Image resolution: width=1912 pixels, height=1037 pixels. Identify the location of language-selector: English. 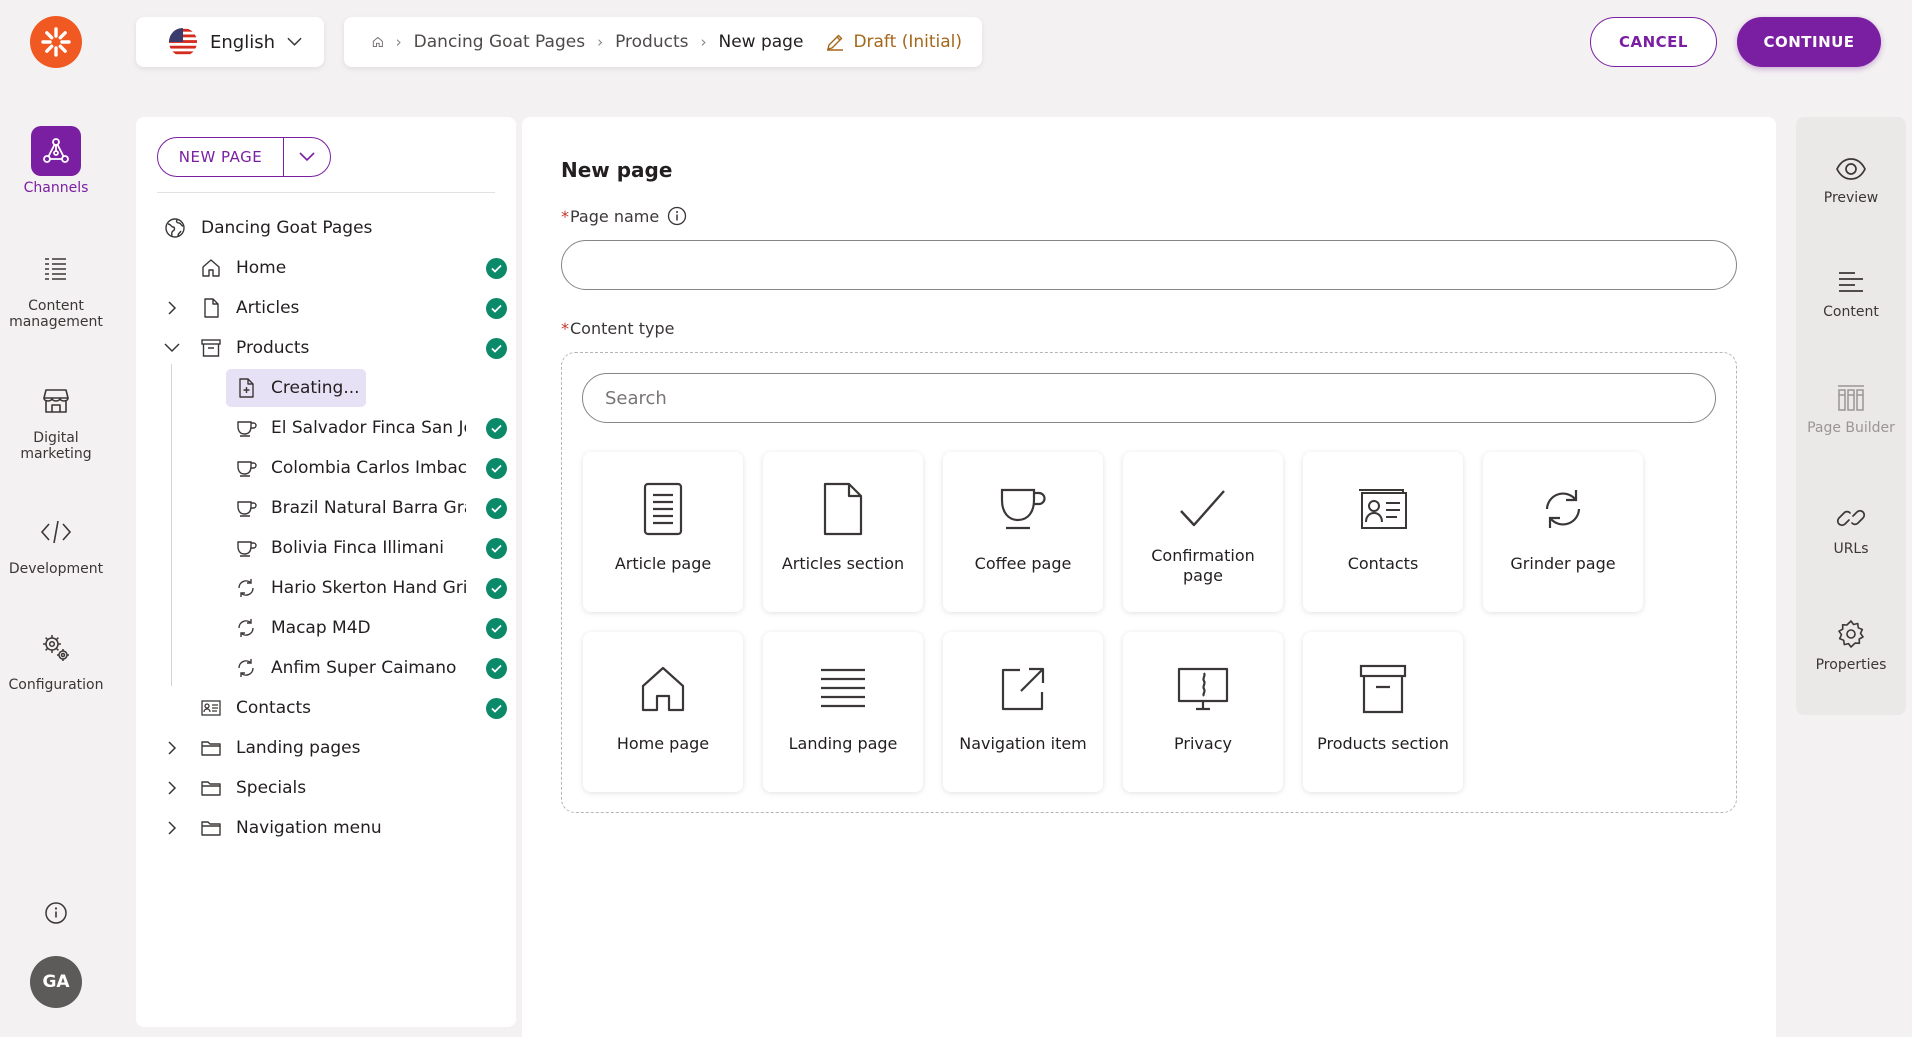
(230, 42).